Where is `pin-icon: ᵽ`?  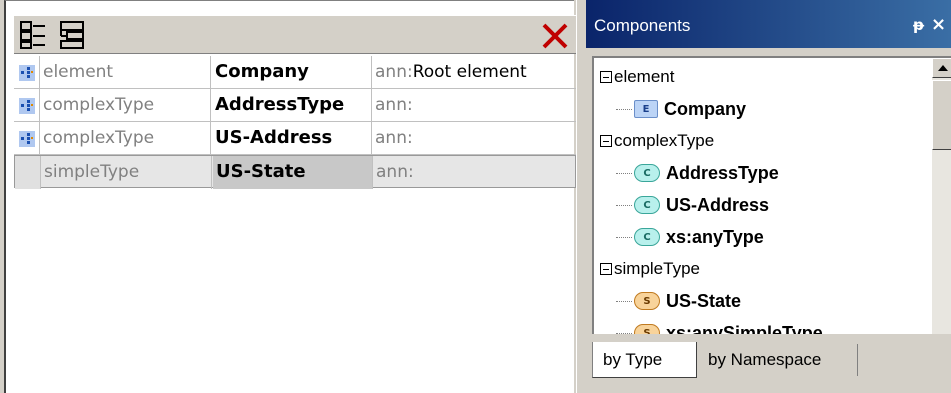
pin-icon: ᵽ is located at coordinates (918, 25).